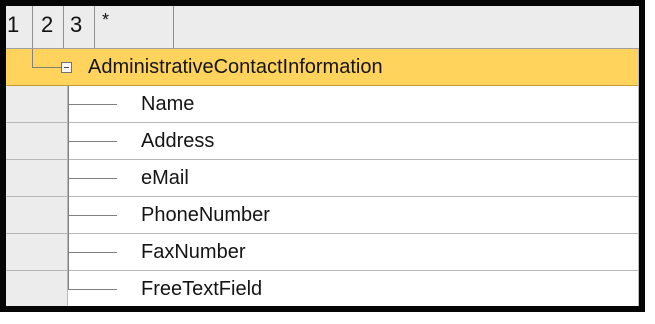 This screenshot has height=324, width=655. What do you see at coordinates (322, 288) in the screenshot?
I see `tree-row: FreeTextField` at bounding box center [322, 288].